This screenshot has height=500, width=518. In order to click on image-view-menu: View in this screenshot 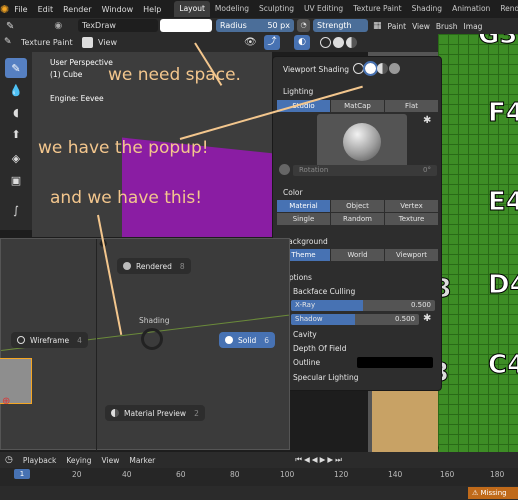, I will do `click(421, 26)`.